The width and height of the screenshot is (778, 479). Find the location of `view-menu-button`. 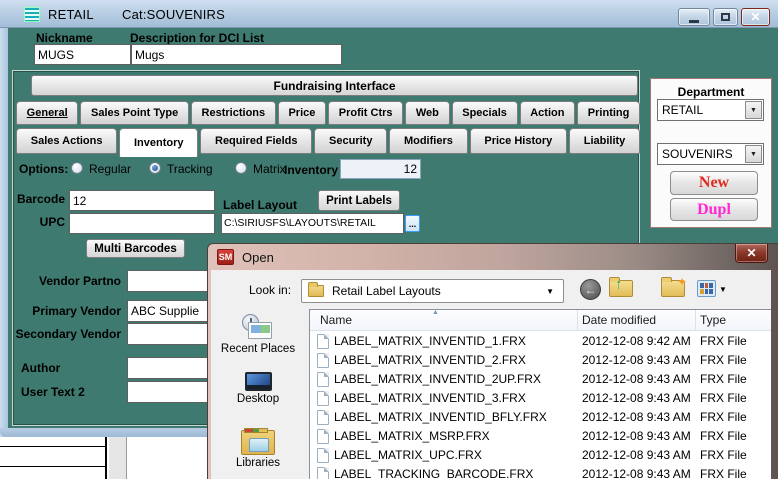

view-menu-button is located at coordinates (706, 288).